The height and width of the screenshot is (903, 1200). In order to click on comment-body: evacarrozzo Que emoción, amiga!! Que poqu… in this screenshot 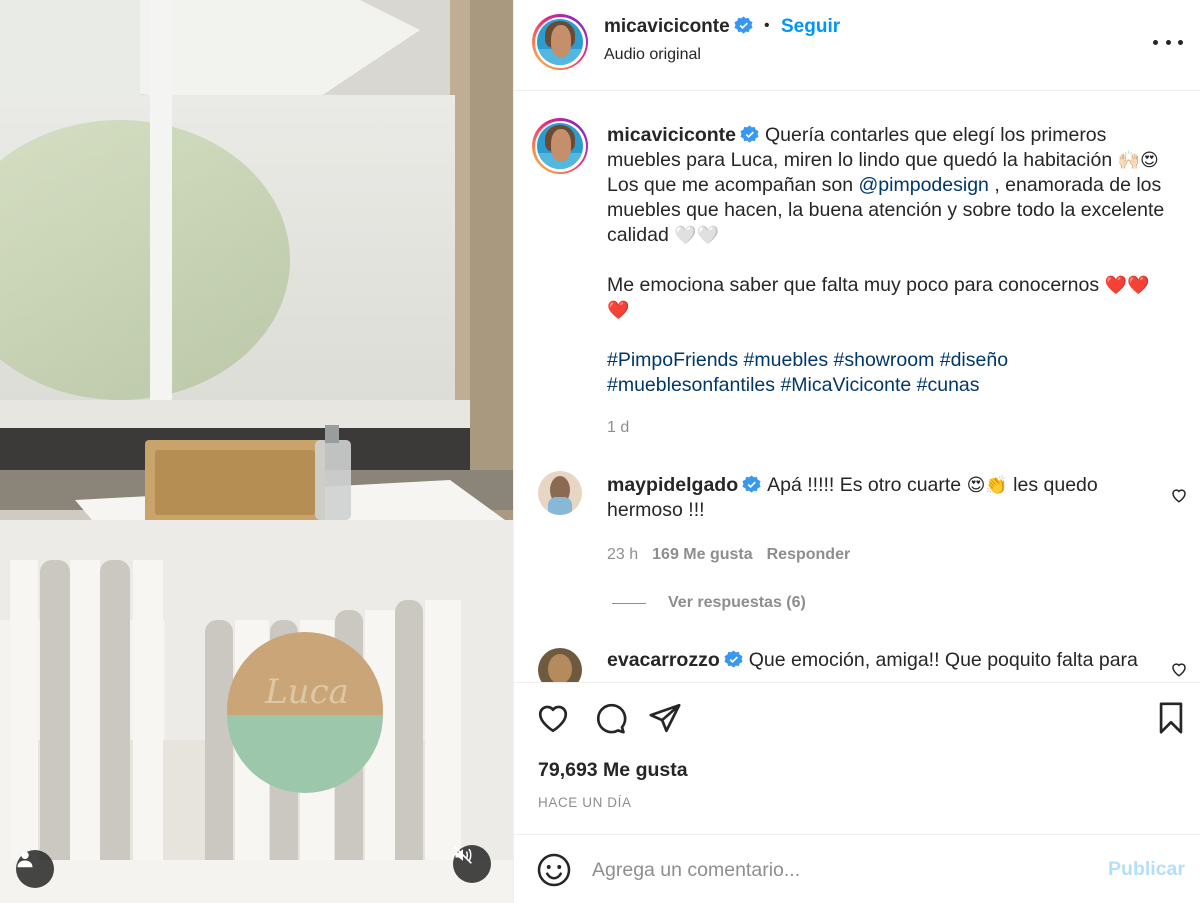, I will do `click(887, 660)`.